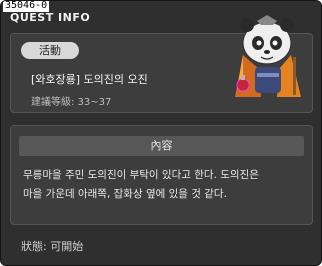 The height and width of the screenshot is (266, 322). Describe the element at coordinates (268, 56) in the screenshot. I see `panda-npc-icon` at that location.